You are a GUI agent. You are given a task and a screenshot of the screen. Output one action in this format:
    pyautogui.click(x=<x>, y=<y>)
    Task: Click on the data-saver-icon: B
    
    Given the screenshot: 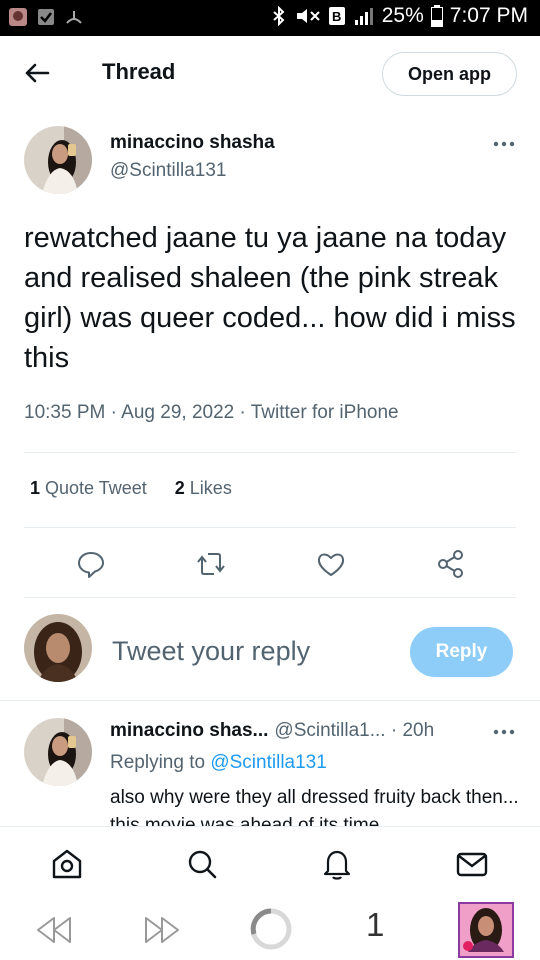 What is the action you would take?
    pyautogui.click(x=336, y=16)
    